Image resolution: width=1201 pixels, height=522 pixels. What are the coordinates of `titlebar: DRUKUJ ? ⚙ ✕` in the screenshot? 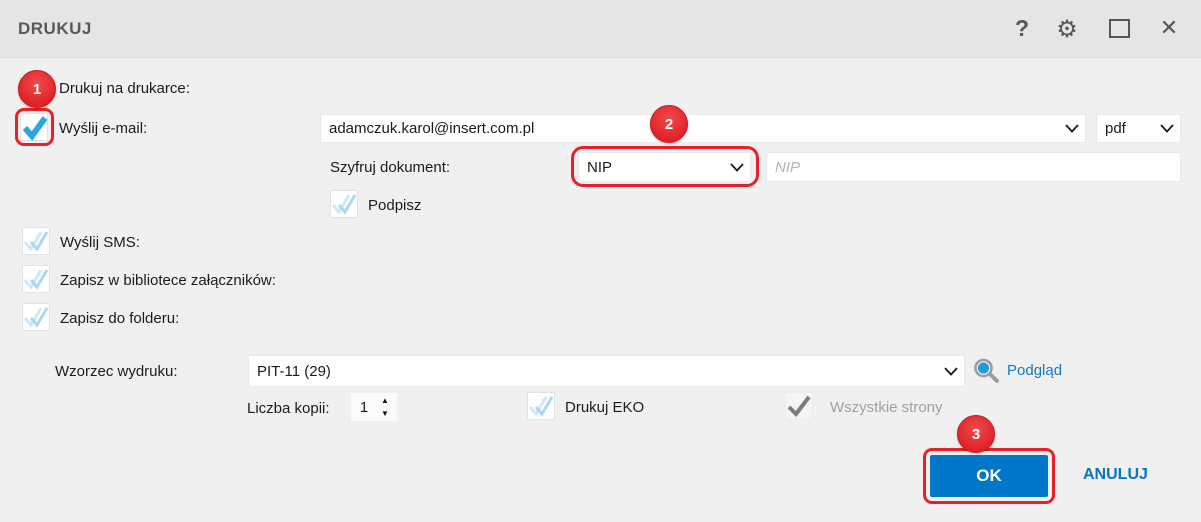 It's located at (600, 29).